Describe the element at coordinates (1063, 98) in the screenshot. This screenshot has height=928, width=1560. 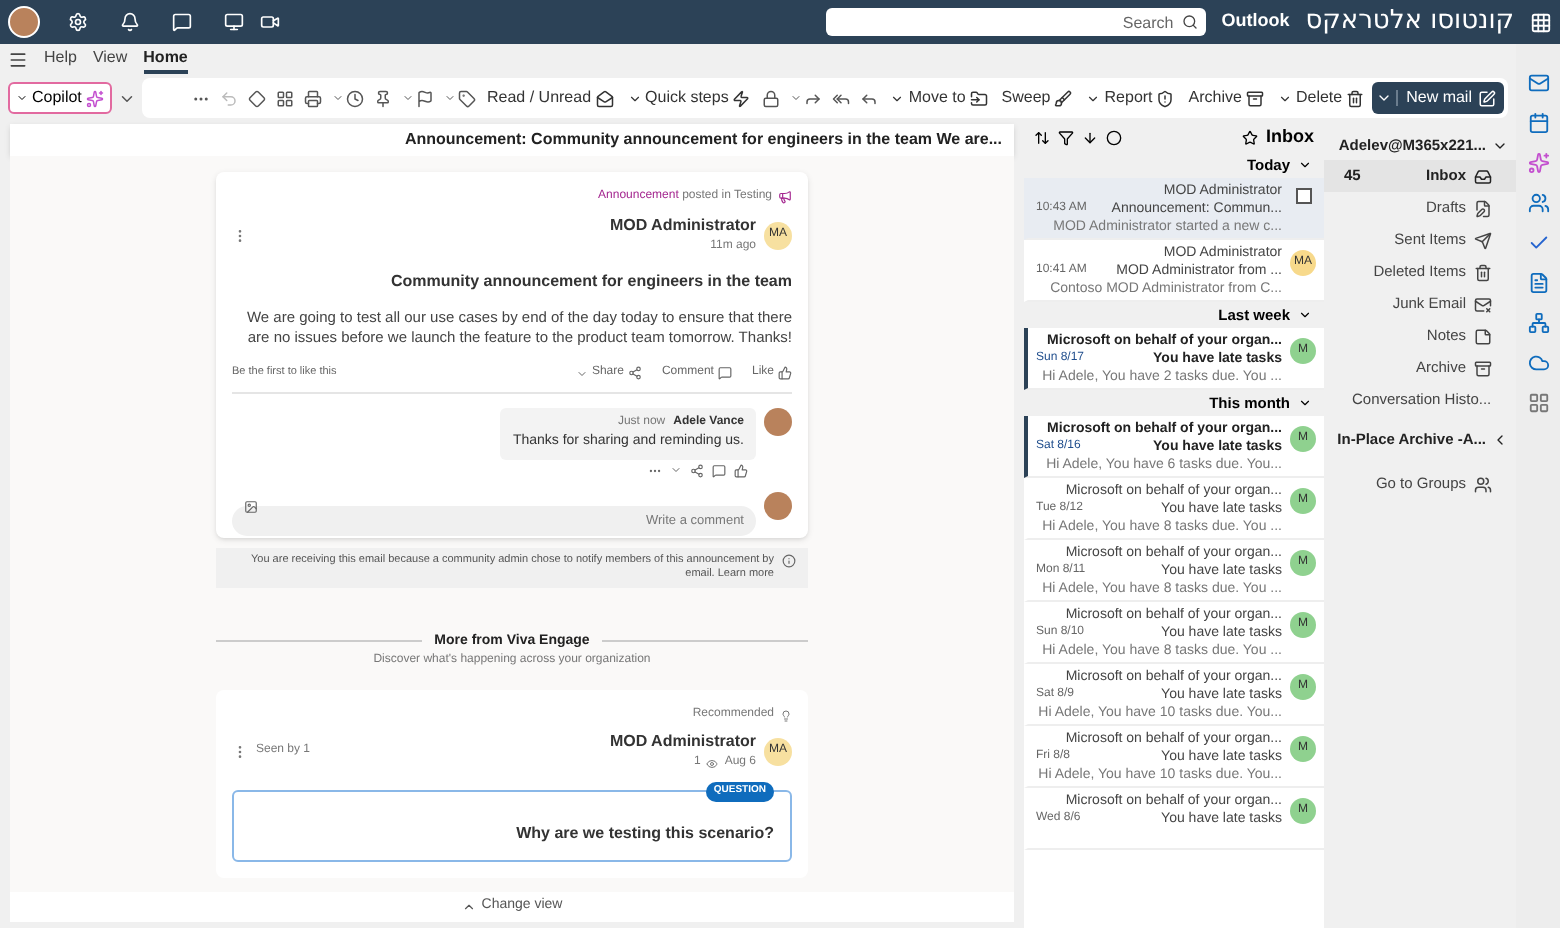
I see `brush-icon` at that location.